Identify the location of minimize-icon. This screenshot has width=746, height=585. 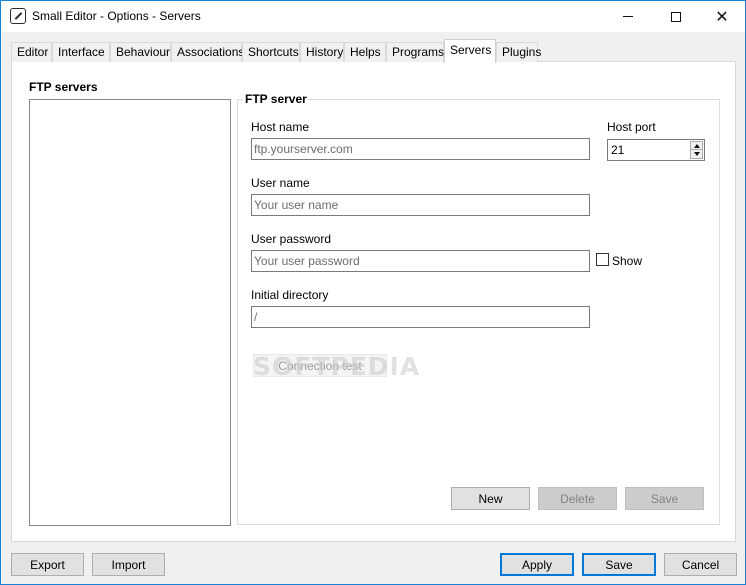
(628, 16).